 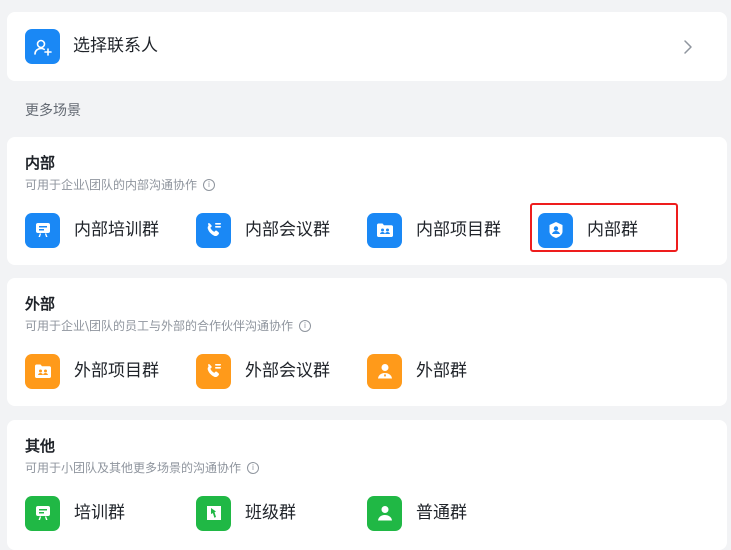 I want to click on external-project-group: 外部项目群, so click(x=92, y=371).